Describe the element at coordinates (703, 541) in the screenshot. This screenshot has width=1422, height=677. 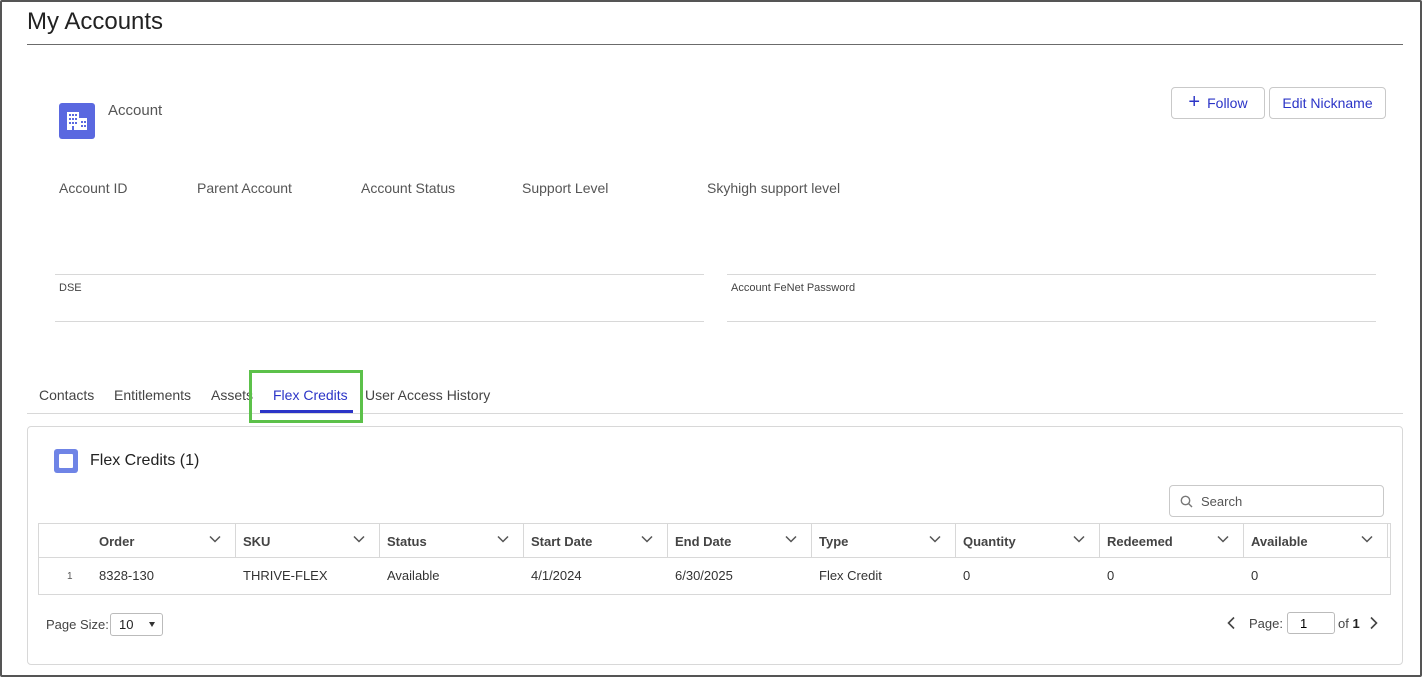
I see `col-header-label: End Date` at that location.